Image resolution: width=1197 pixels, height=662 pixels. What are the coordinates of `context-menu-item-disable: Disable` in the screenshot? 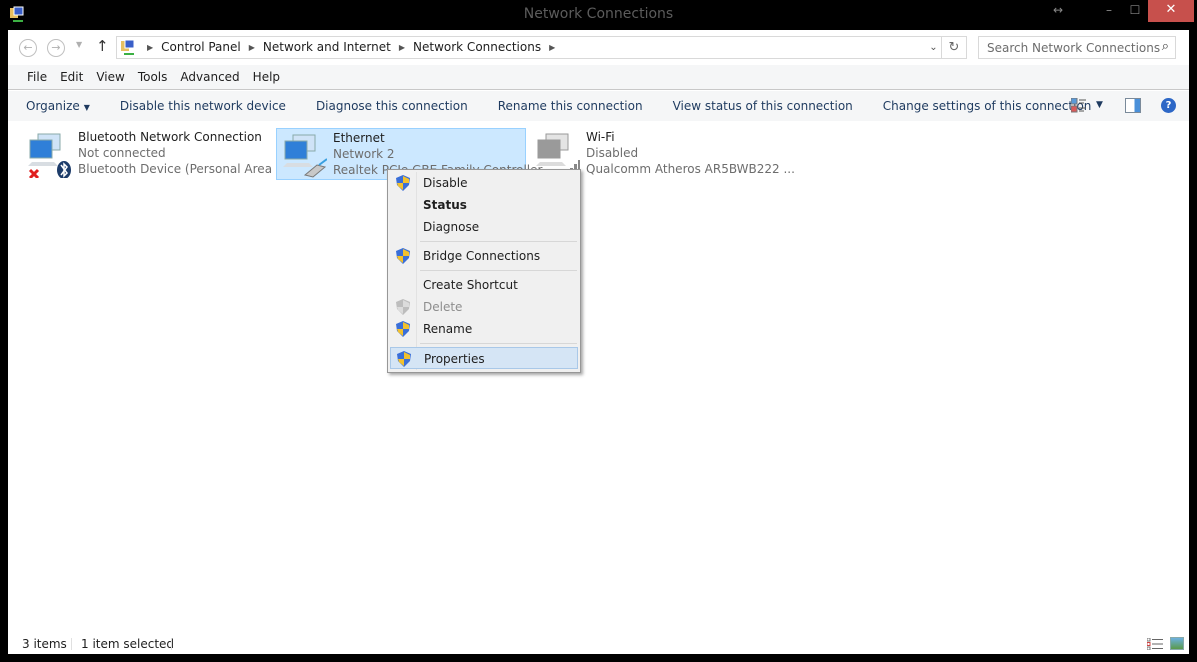 It's located at (484, 183).